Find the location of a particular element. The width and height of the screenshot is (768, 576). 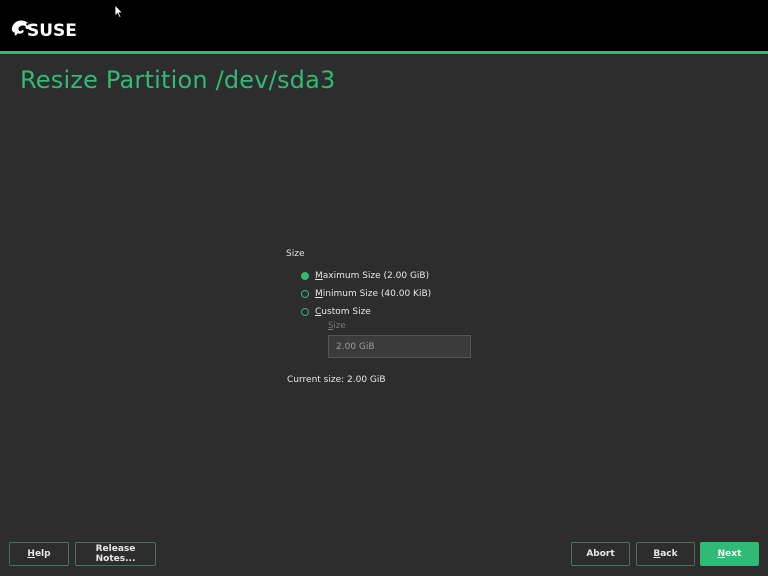

size-group-label: Size is located at coordinates (295, 254).